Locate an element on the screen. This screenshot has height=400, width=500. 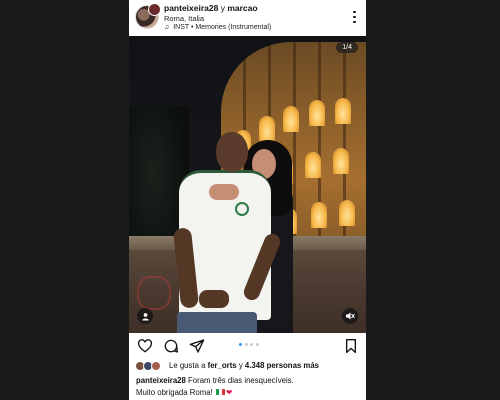
collab-avatar is located at coordinates (148, 16).